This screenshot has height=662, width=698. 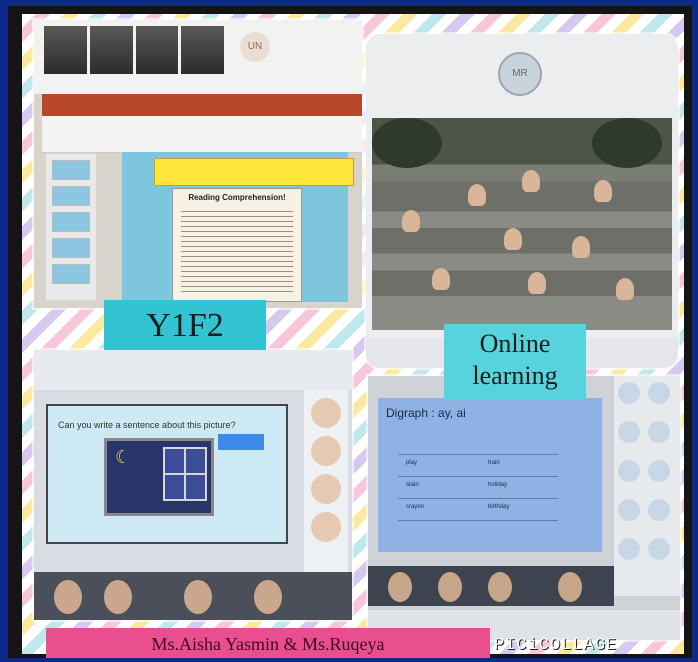 I want to click on students-photo, so click(x=522, y=224).